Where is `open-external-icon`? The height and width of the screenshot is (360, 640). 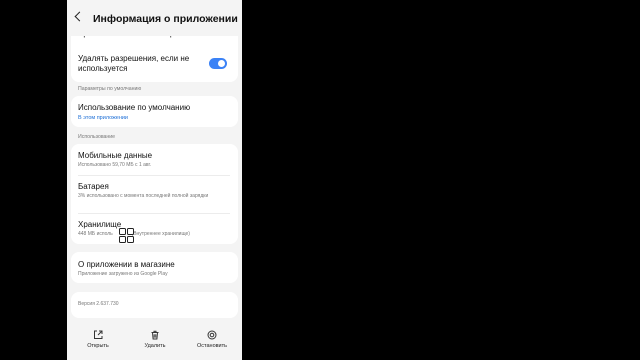
open-external-icon is located at coordinates (98, 334).